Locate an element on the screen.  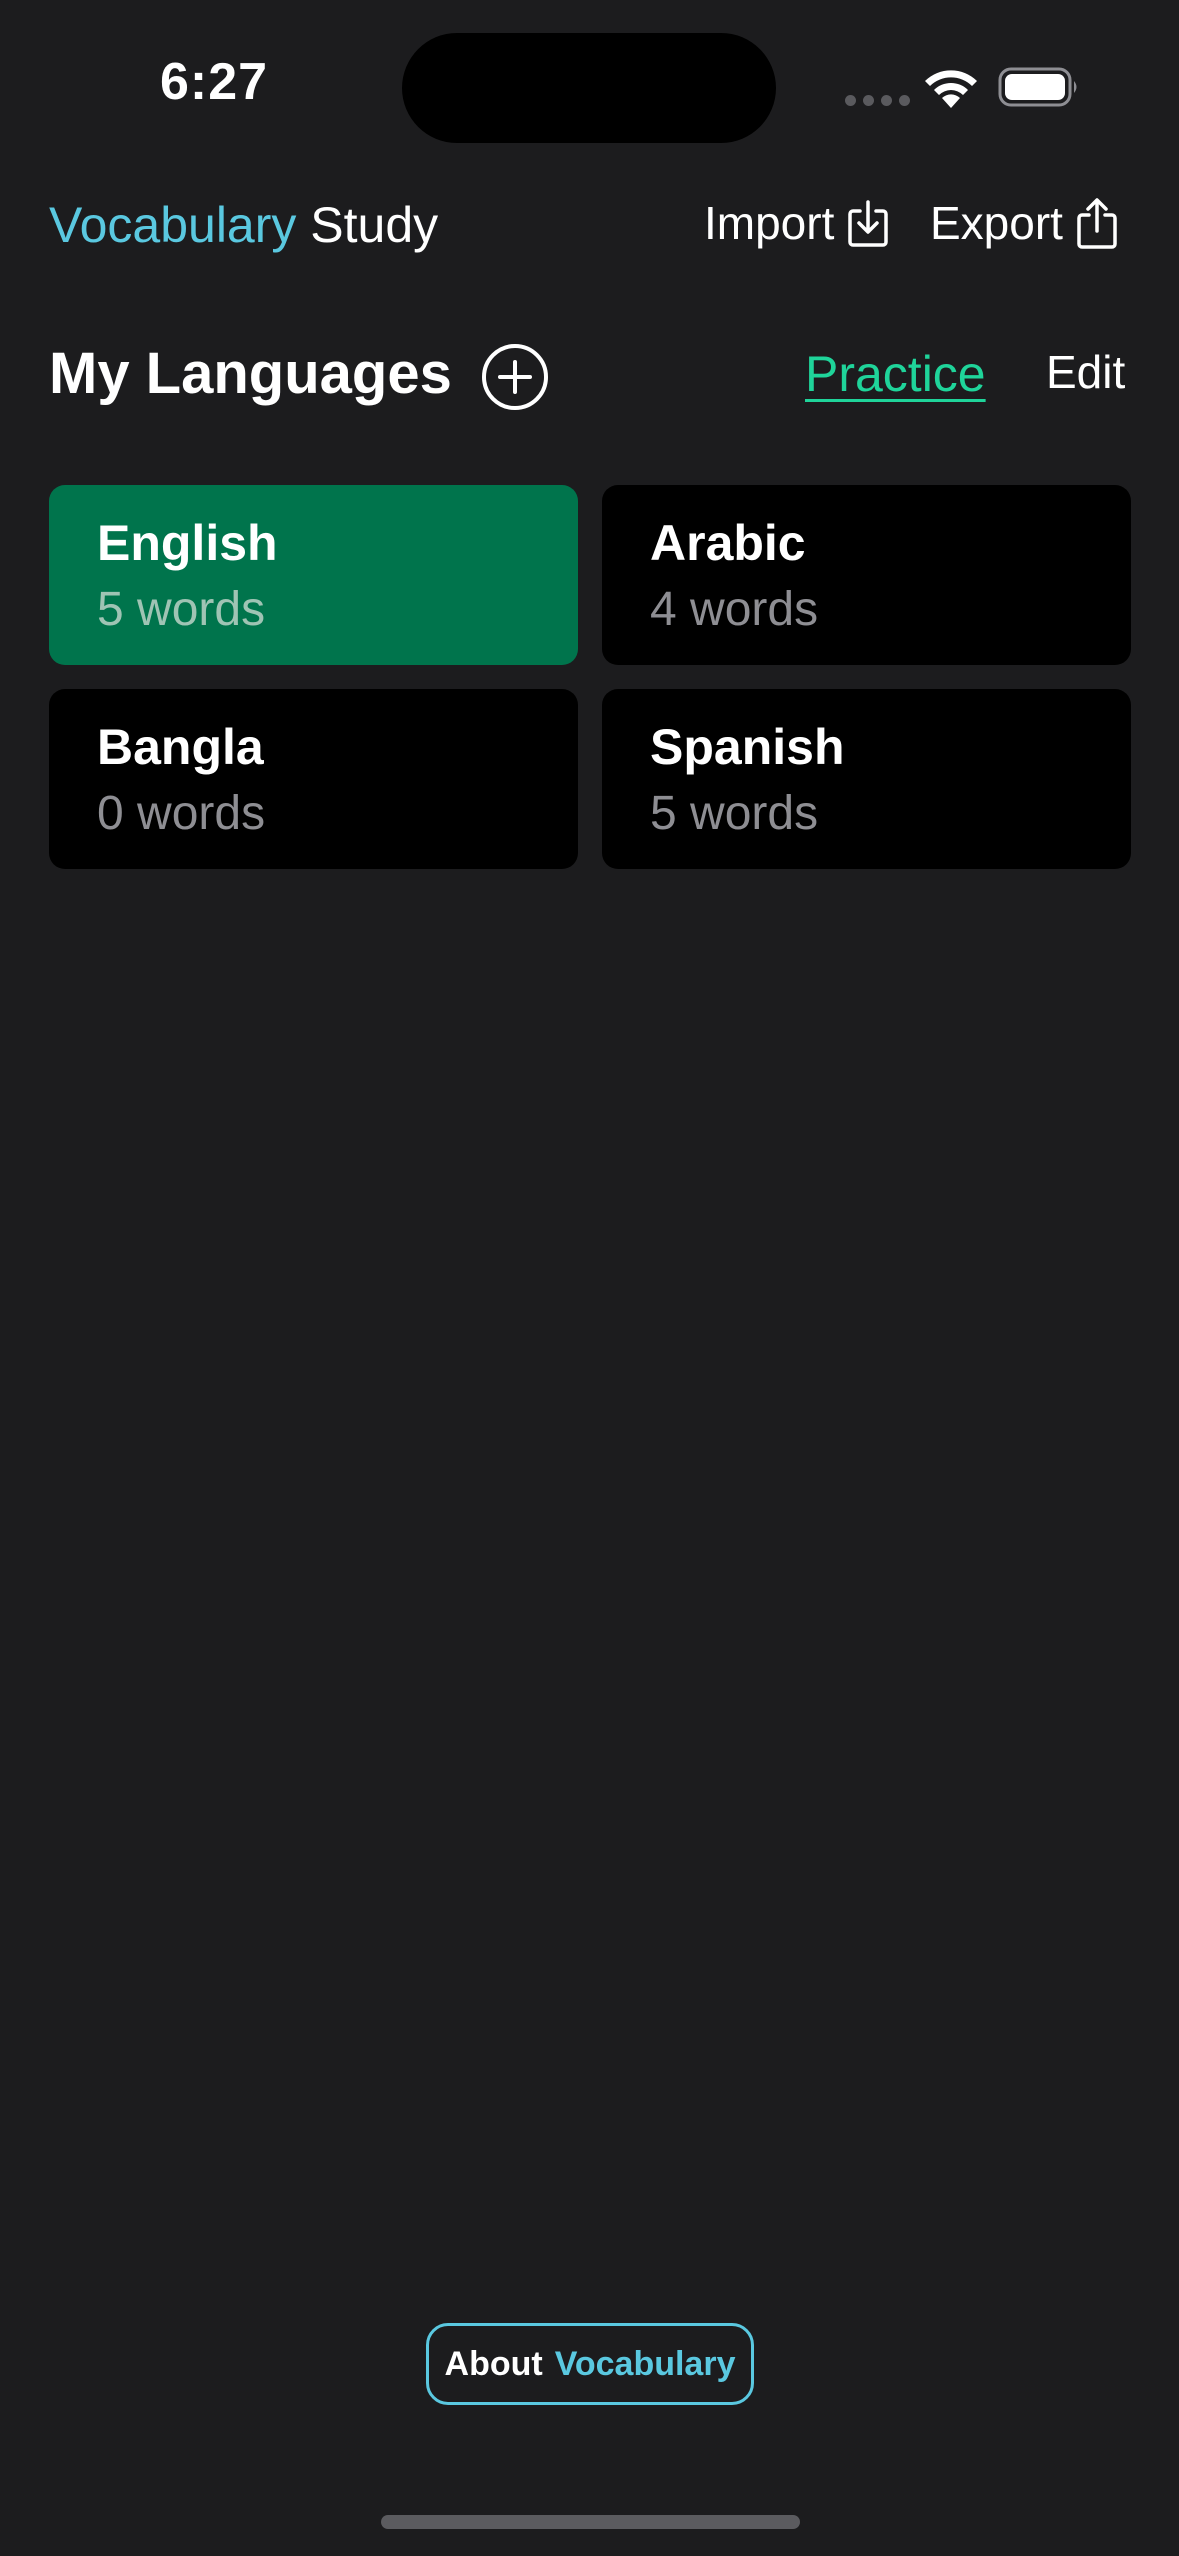
import-button: Import is located at coordinates (796, 223).